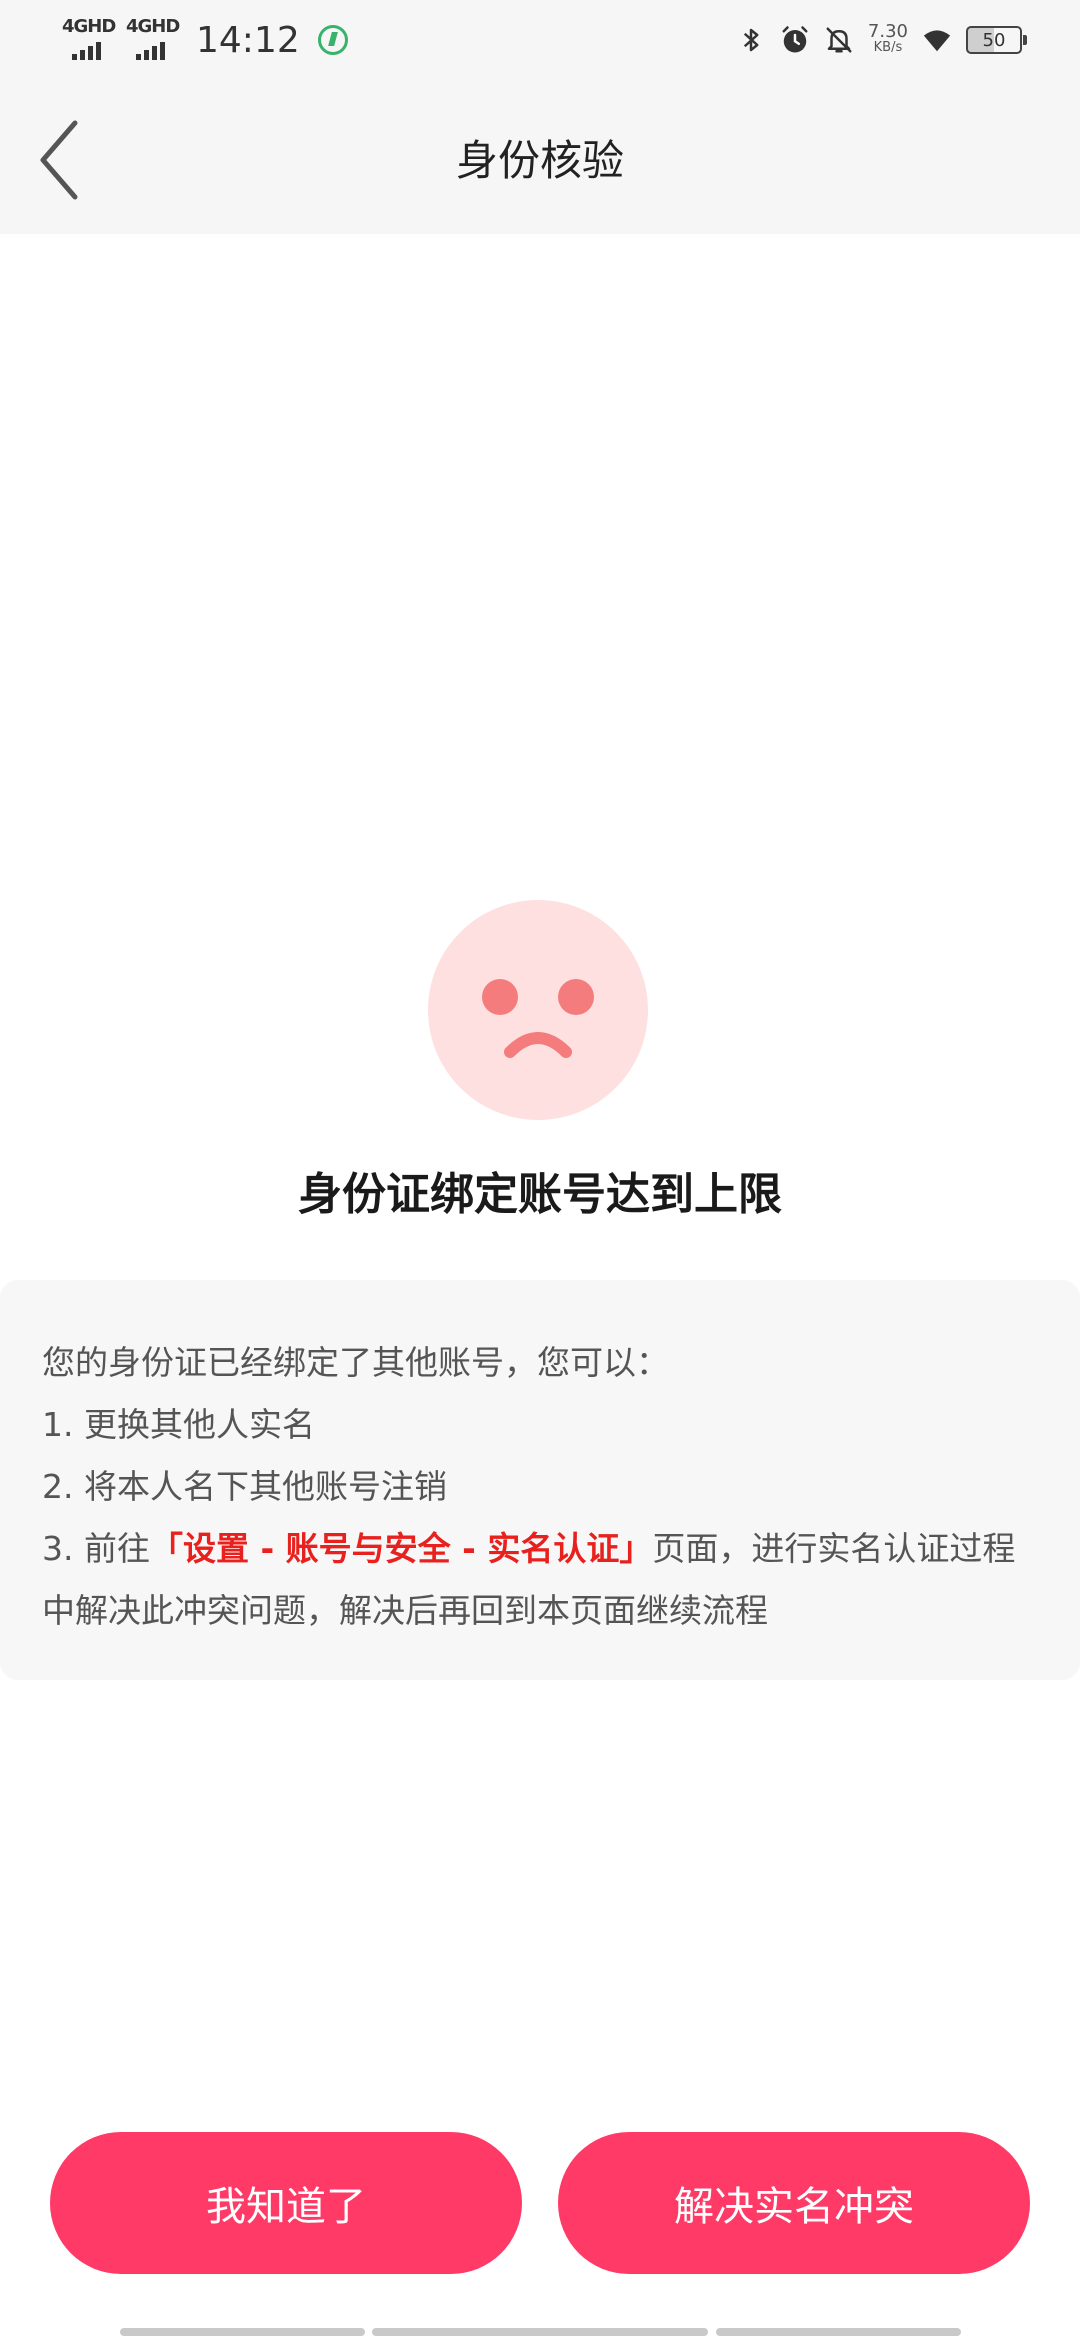  I want to click on settings-path-link: 「设置 - 账号与安全 - 实名认证」, so click(401, 1548).